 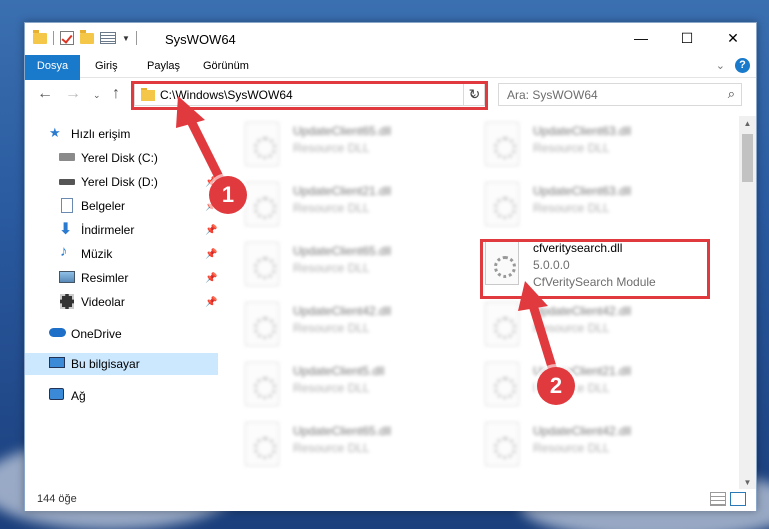 I want to click on scroll-up-arrow-icon: ▲, so click(x=747, y=124).